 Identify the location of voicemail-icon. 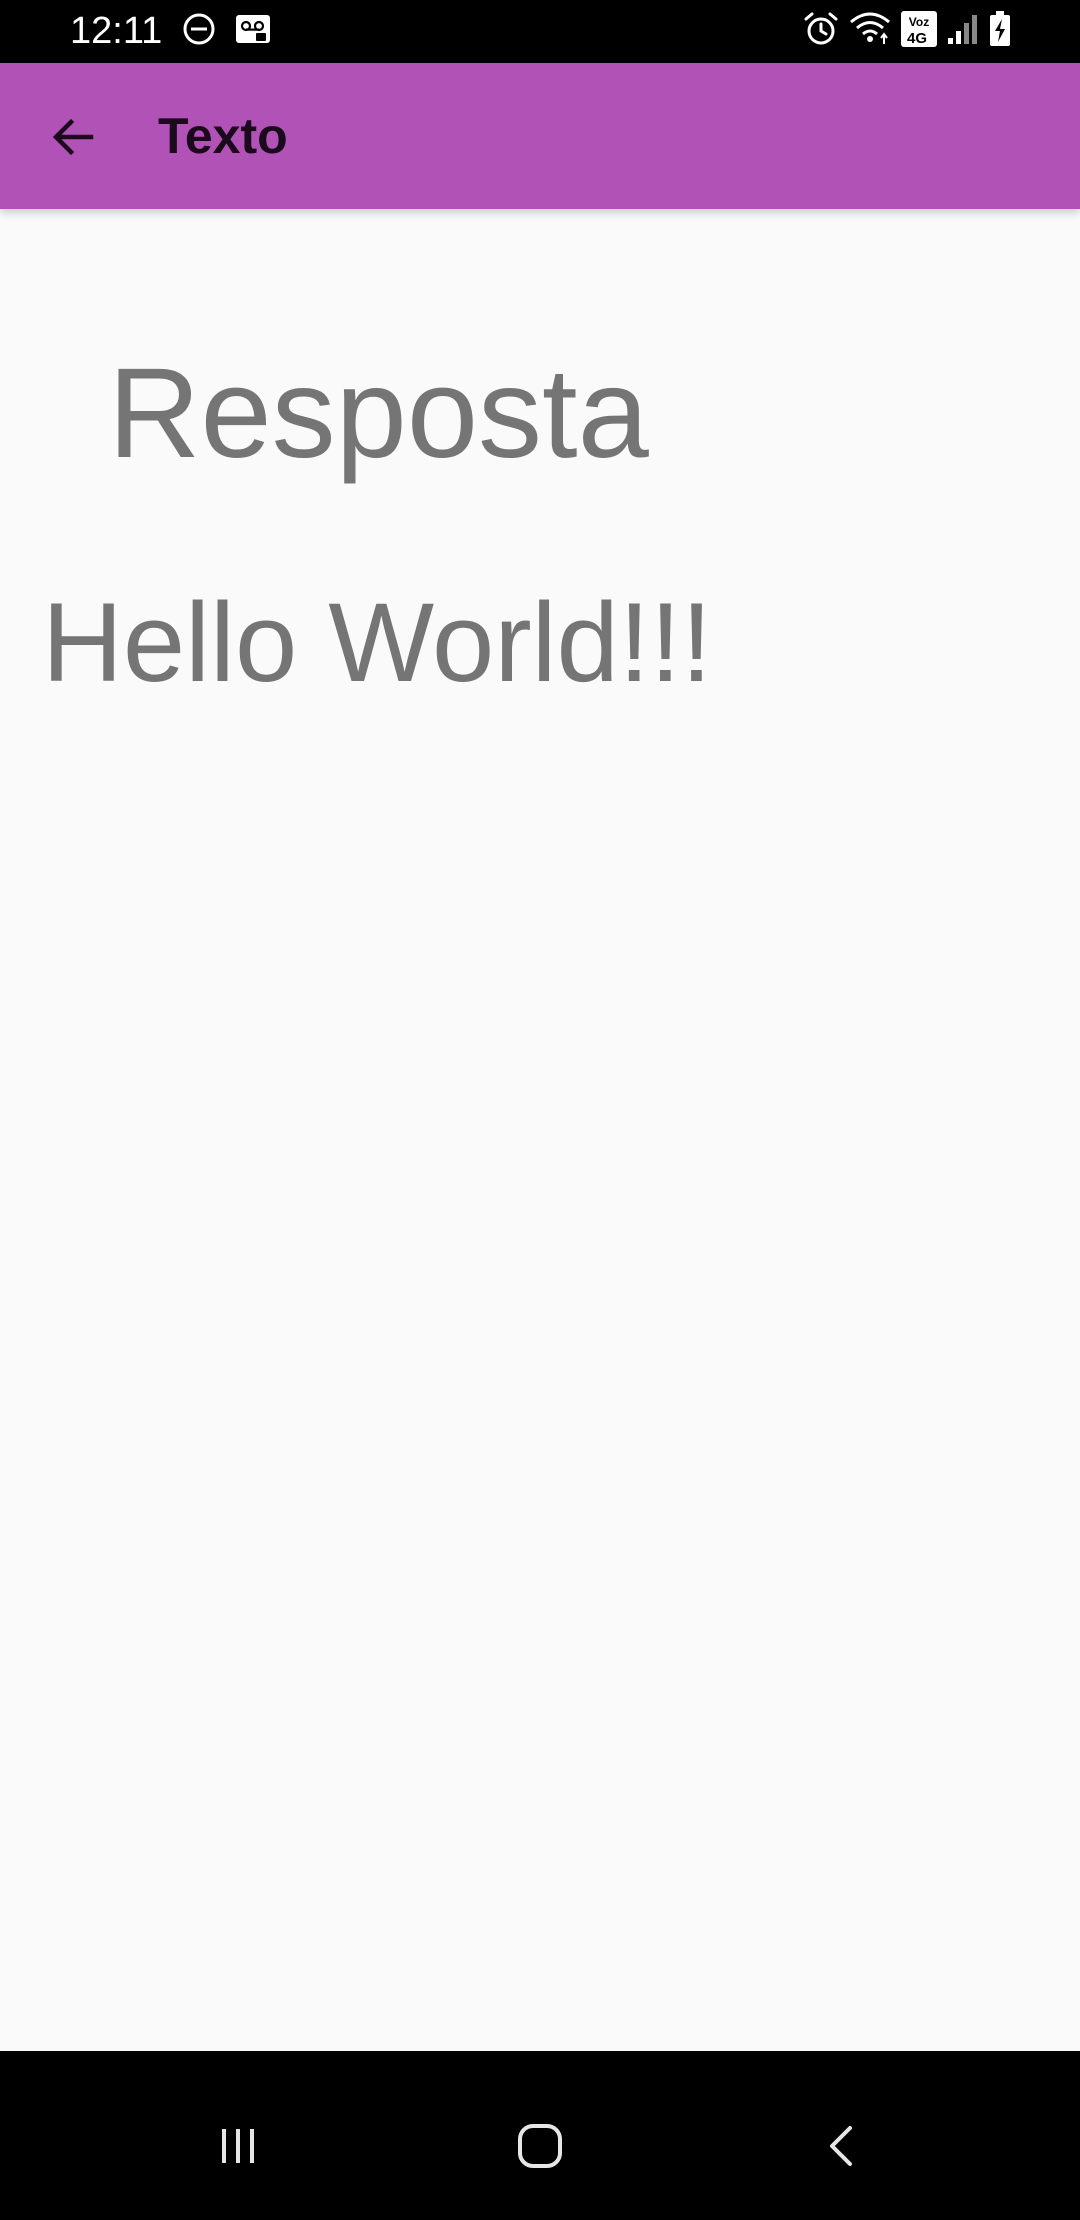
(253, 29).